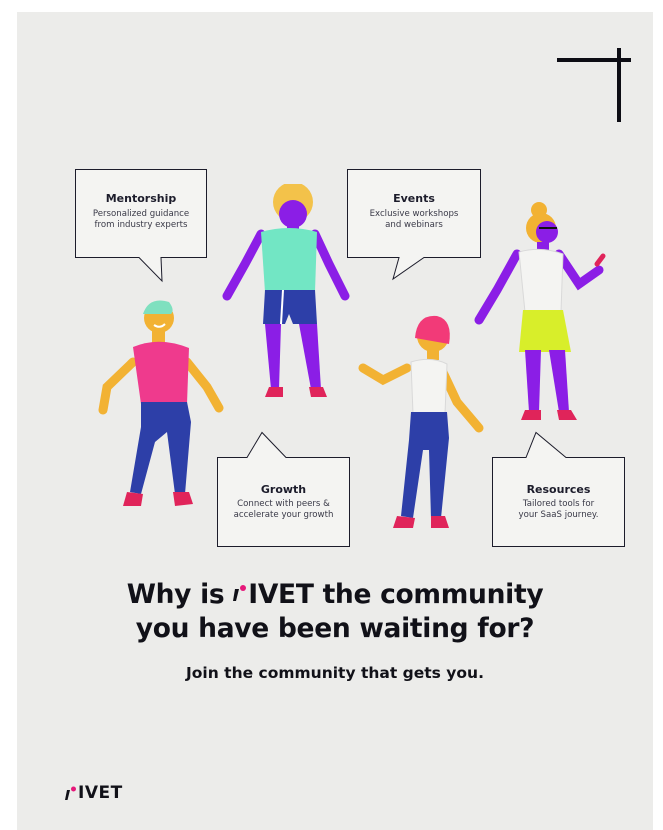 This screenshot has width=663, height=830. I want to click on bubble-title: Resources, so click(558, 489).